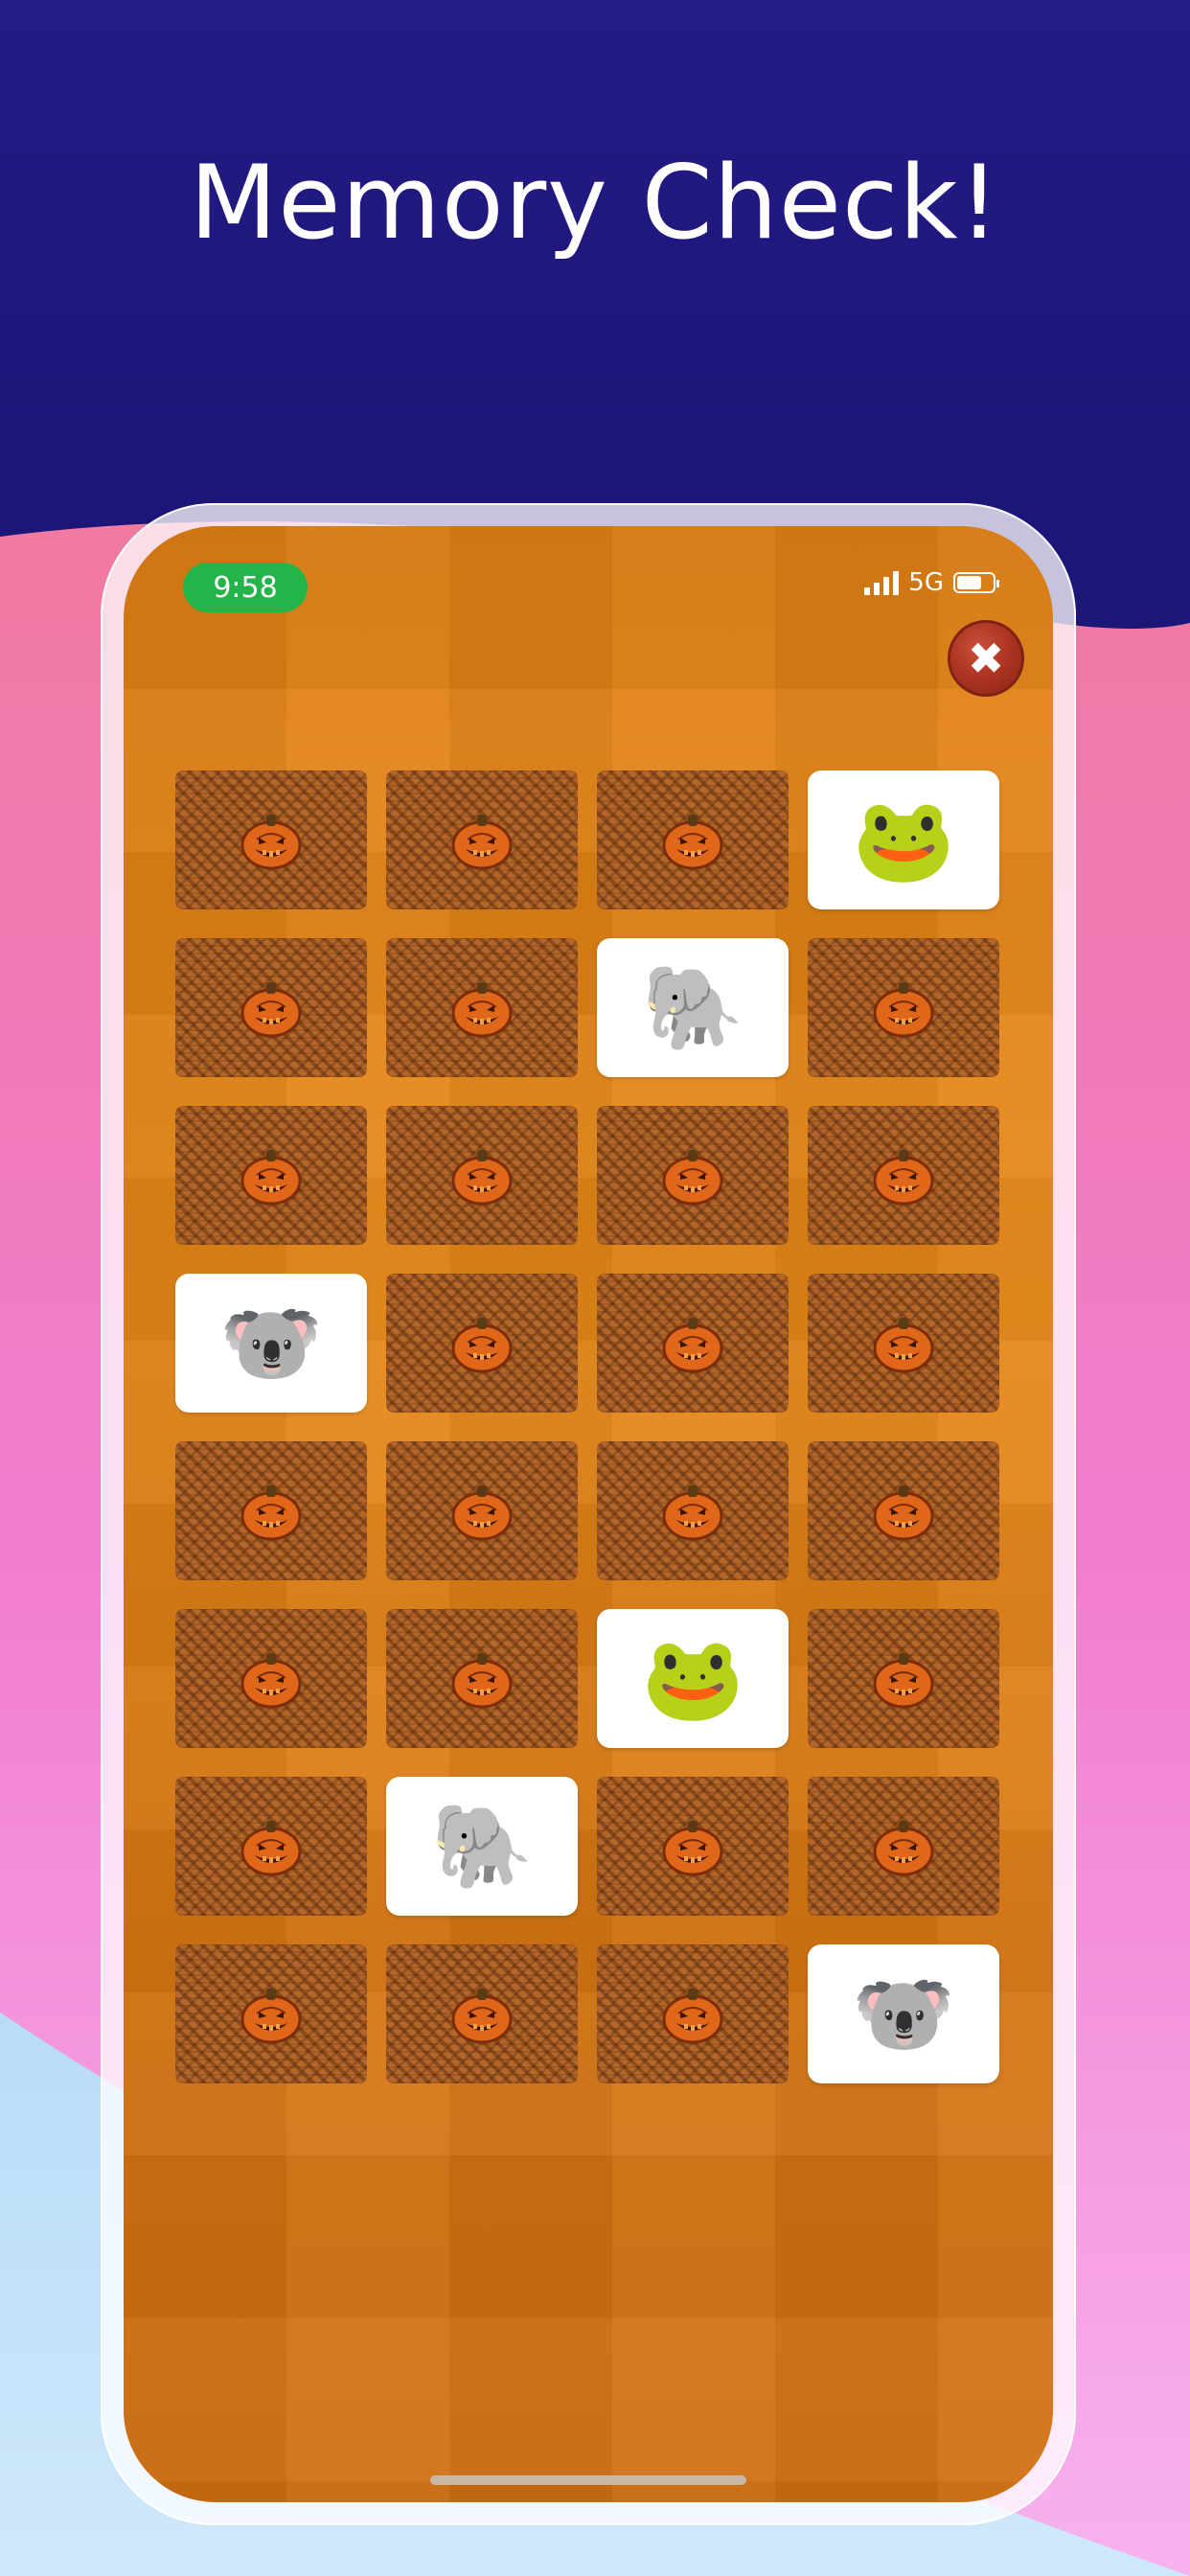  Describe the element at coordinates (882, 582) in the screenshot. I see `signal-icon` at that location.